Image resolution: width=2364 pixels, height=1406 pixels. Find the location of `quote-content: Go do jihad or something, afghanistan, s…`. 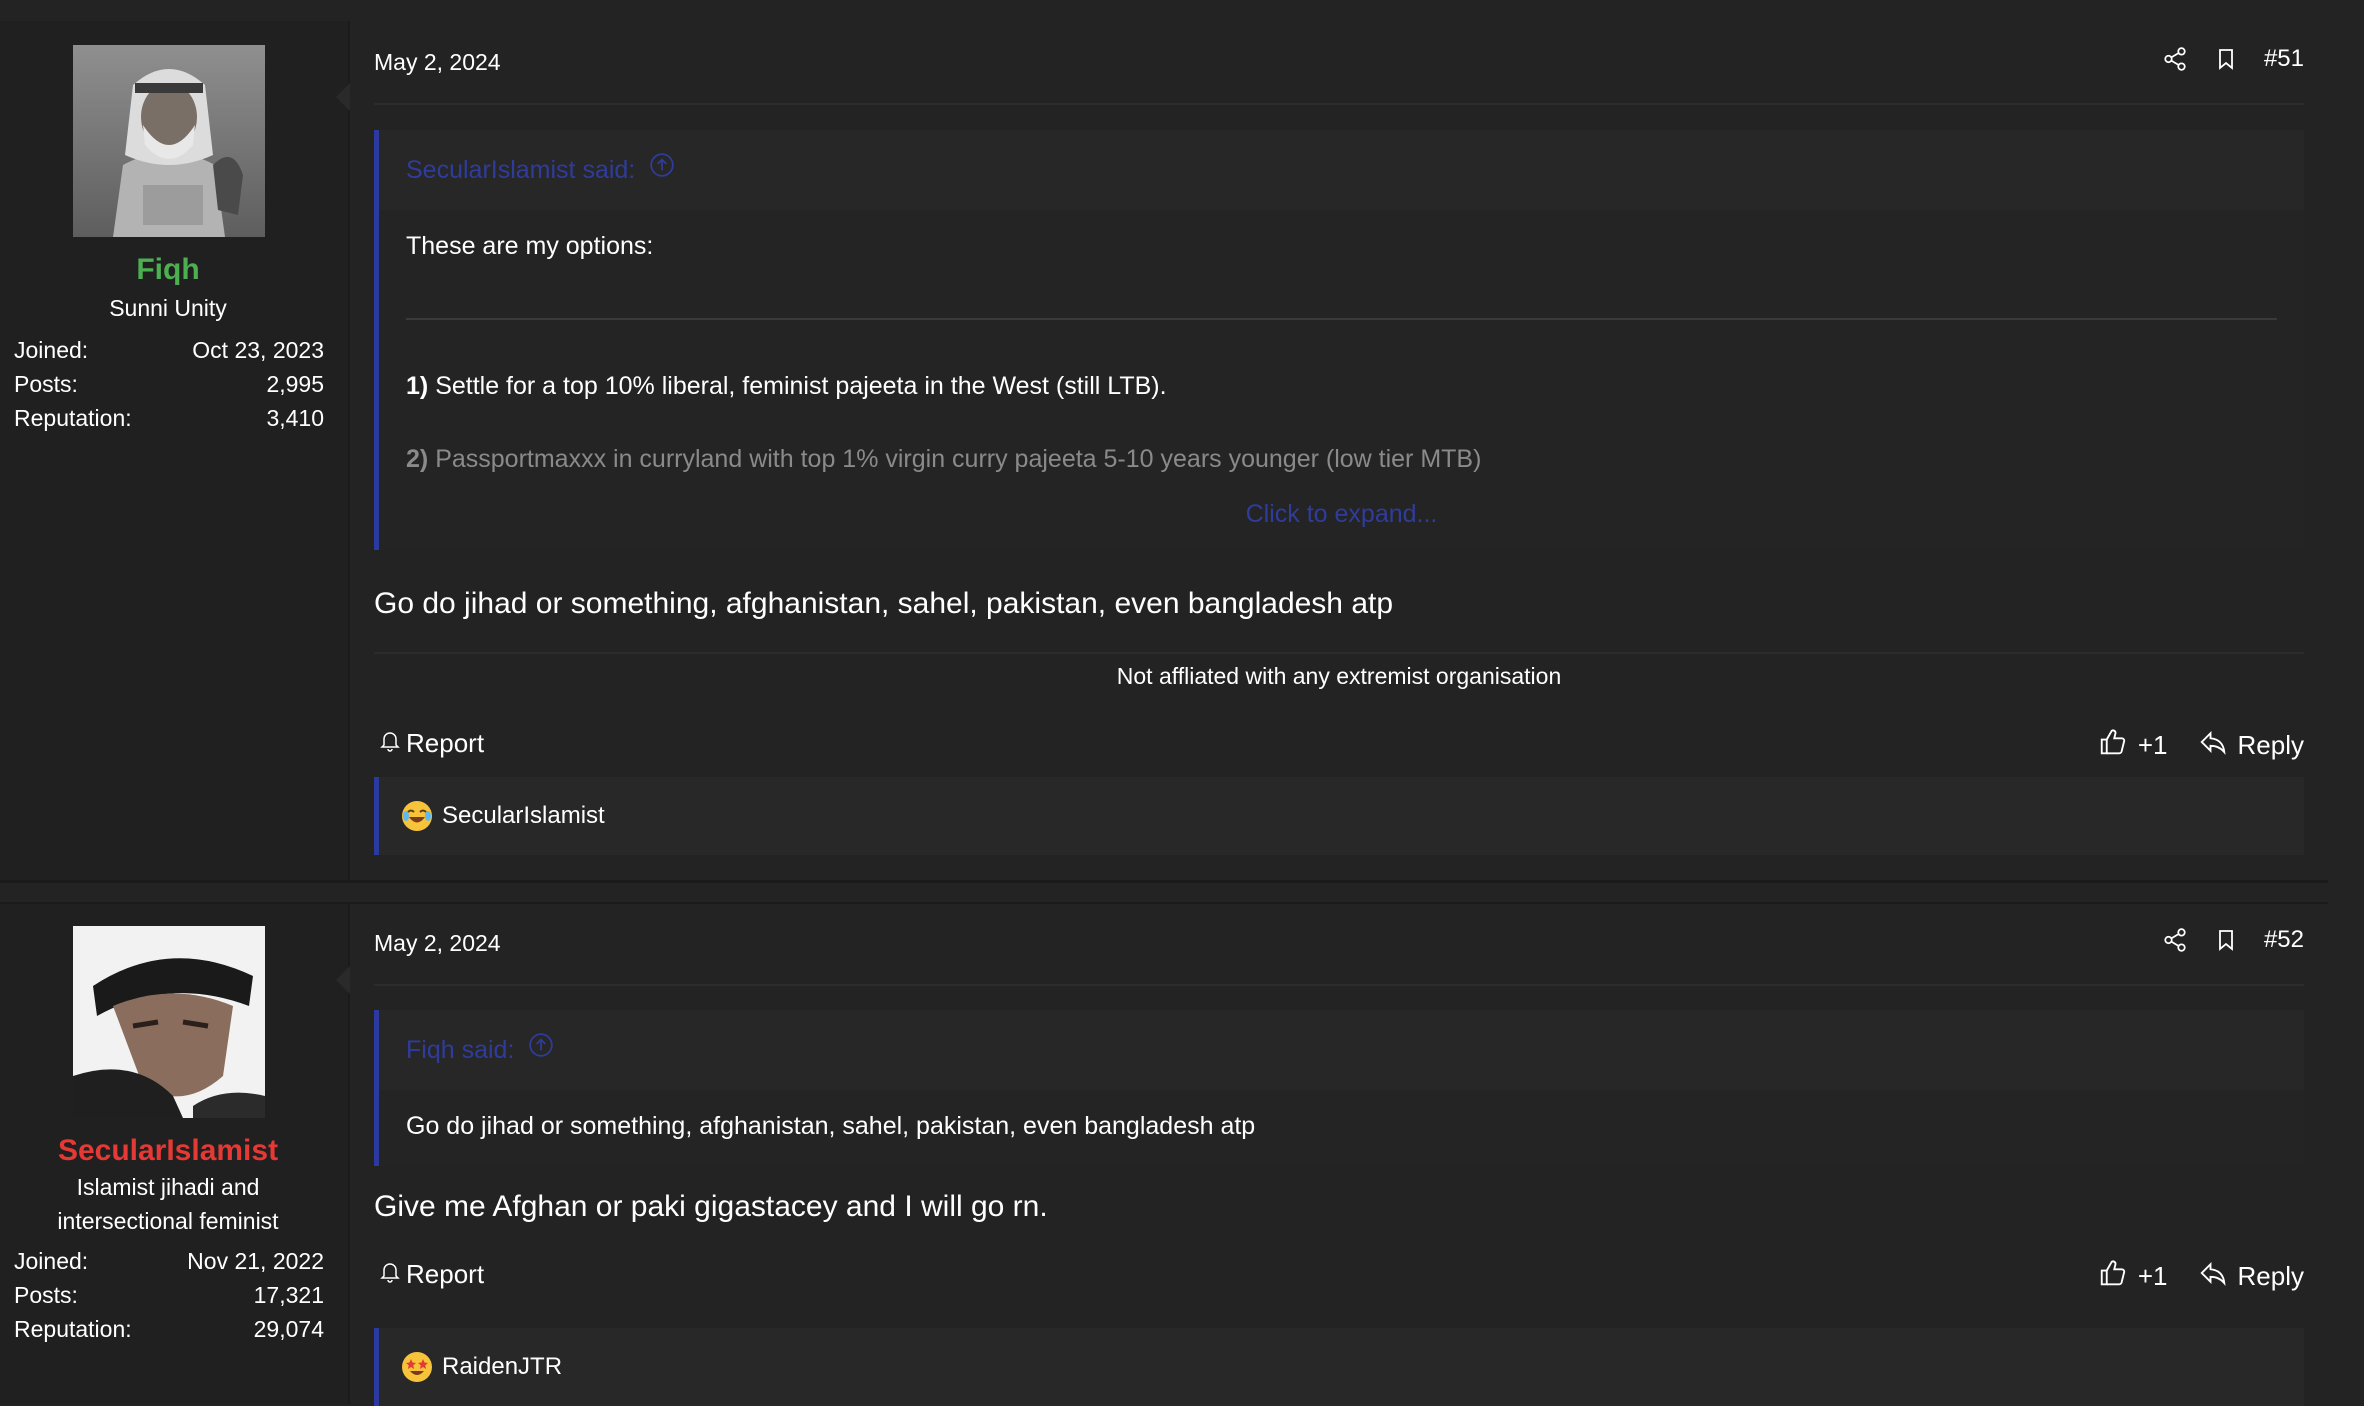

quote-content: Go do jihad or something, afghanistan, s… is located at coordinates (1341, 1128).